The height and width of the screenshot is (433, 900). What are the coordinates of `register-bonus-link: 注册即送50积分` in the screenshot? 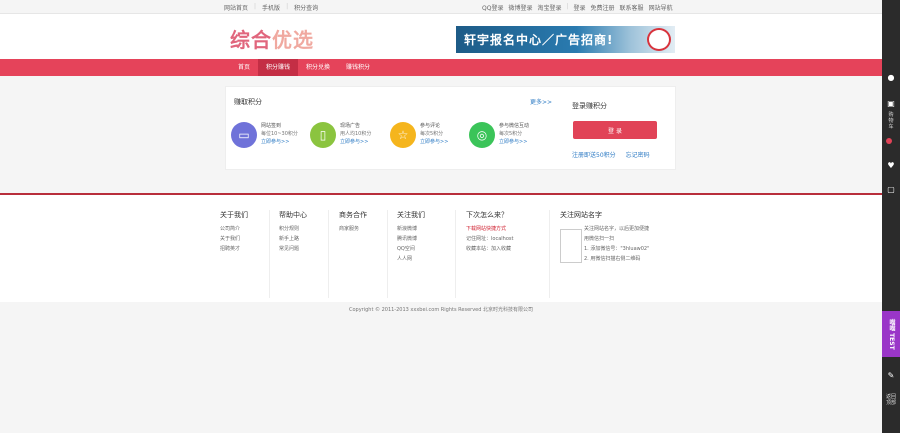 It's located at (594, 154).